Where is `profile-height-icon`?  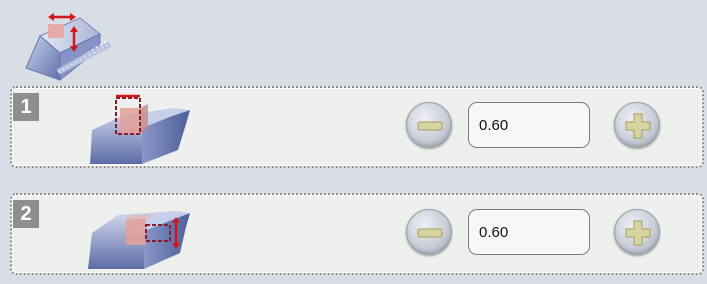 profile-height-icon is located at coordinates (137, 128).